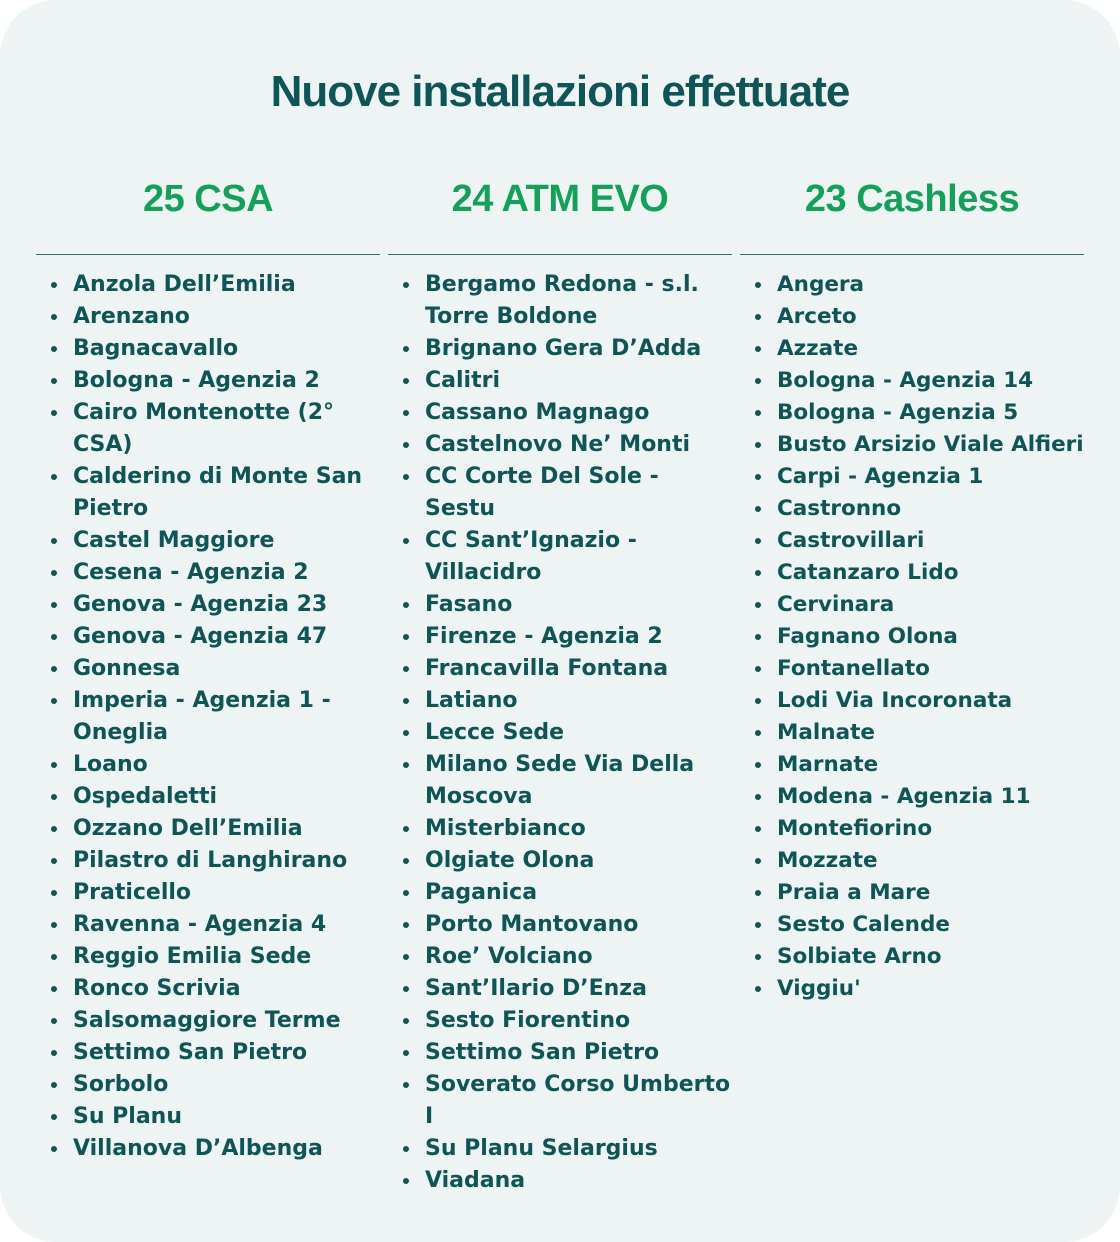 The height and width of the screenshot is (1242, 1120). Describe the element at coordinates (912, 199) in the screenshot. I see `column-heading: 23 Cashless` at that location.